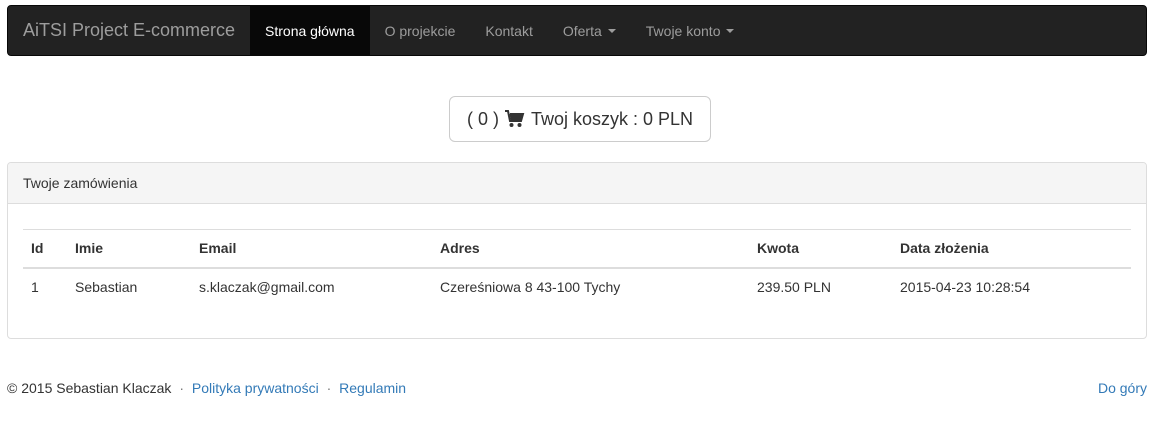 The height and width of the screenshot is (443, 1160). Describe the element at coordinates (683, 30) in the screenshot. I see `nav-item-account-label: Twoje konto` at that location.